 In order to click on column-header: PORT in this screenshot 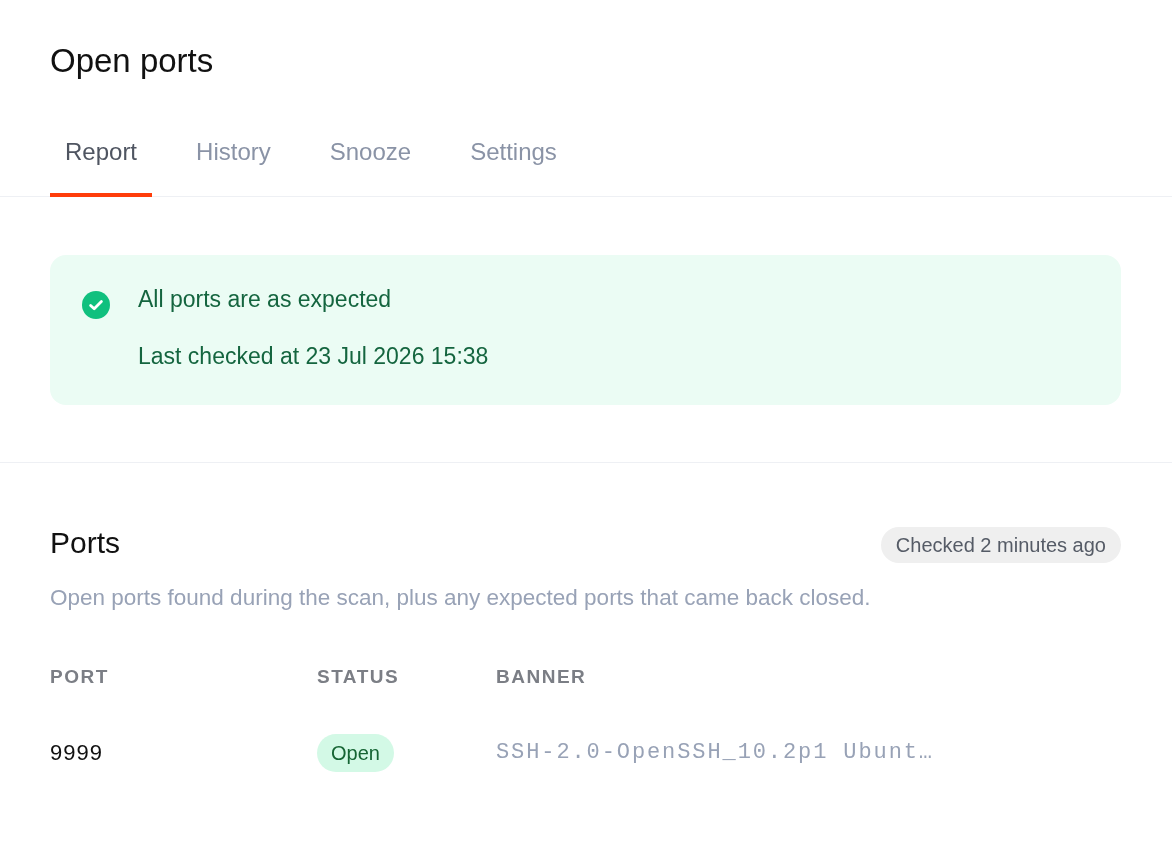, I will do `click(80, 677)`.